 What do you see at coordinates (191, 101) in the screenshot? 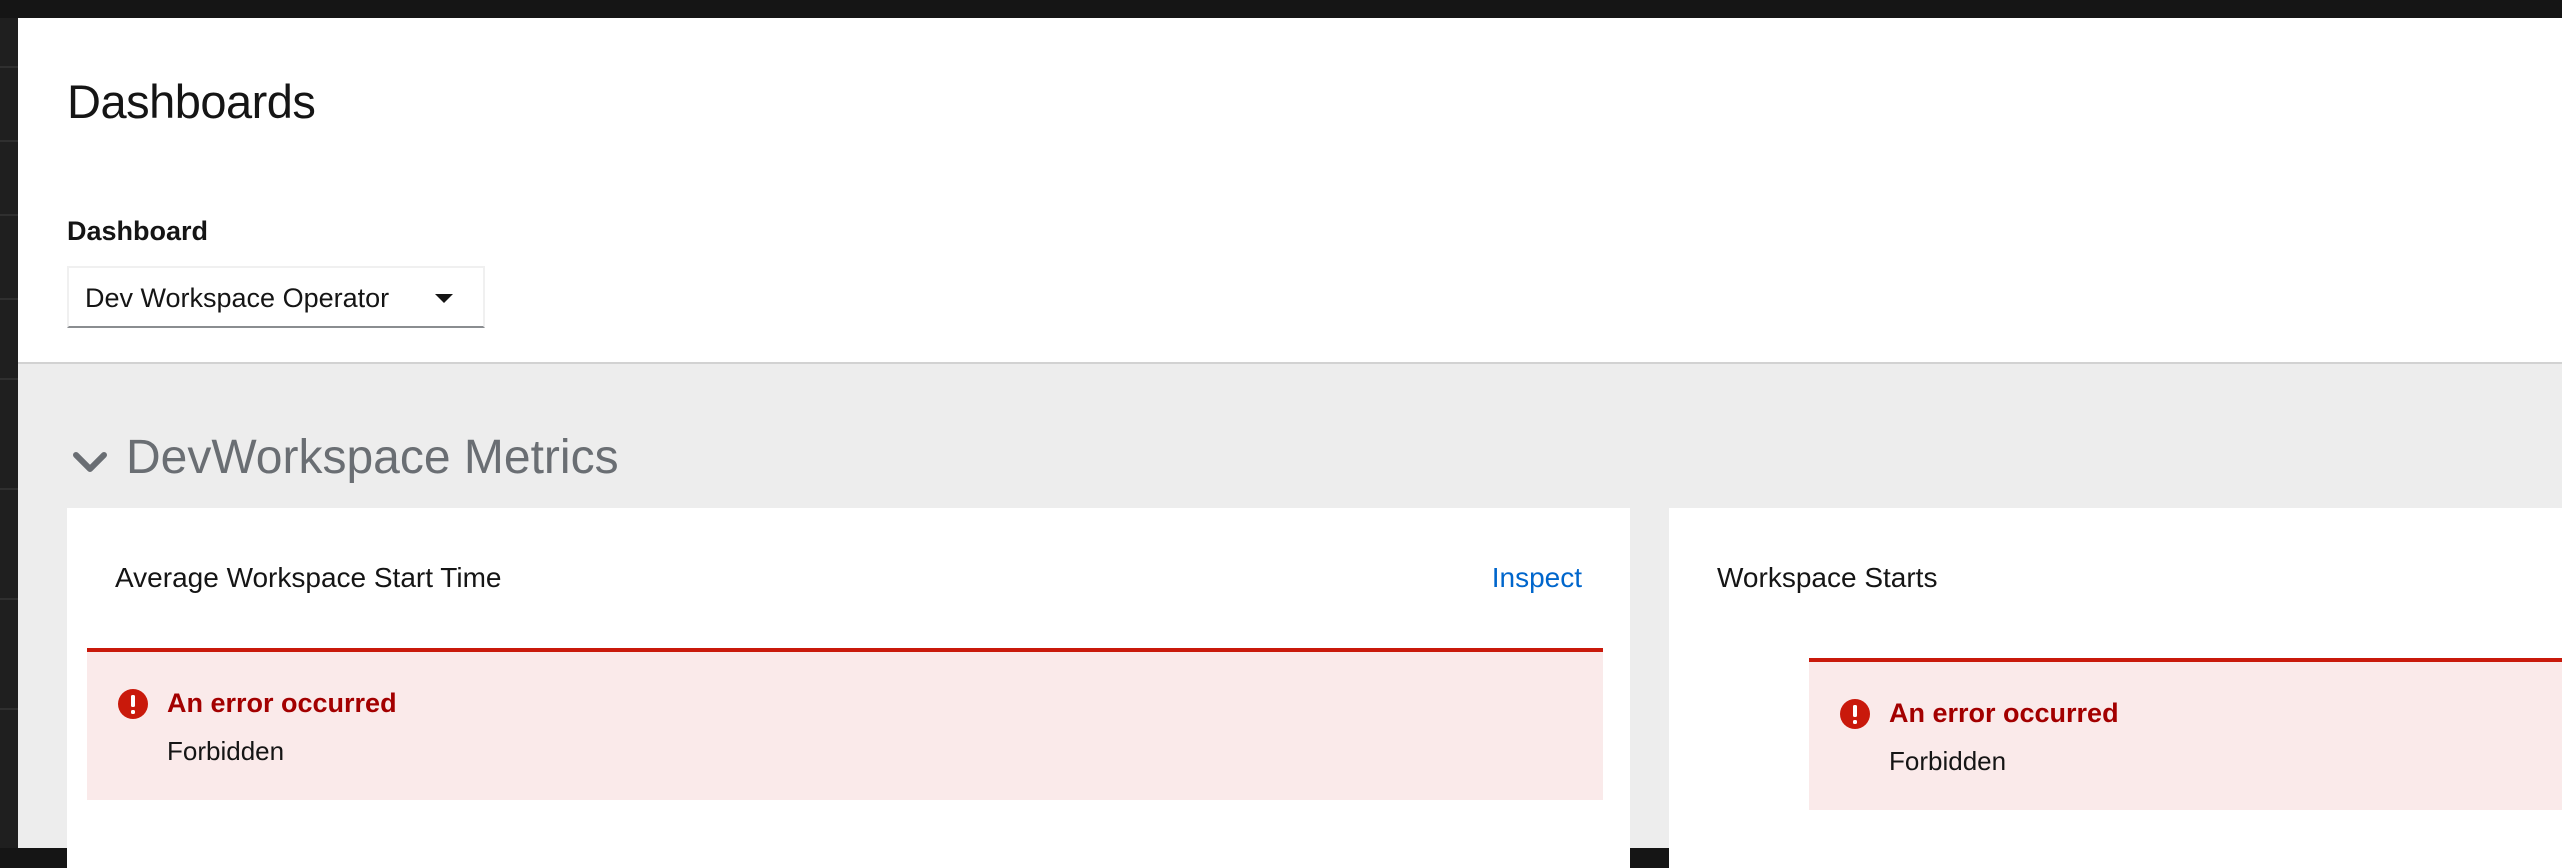
I see `page-title: Dashboards` at bounding box center [191, 101].